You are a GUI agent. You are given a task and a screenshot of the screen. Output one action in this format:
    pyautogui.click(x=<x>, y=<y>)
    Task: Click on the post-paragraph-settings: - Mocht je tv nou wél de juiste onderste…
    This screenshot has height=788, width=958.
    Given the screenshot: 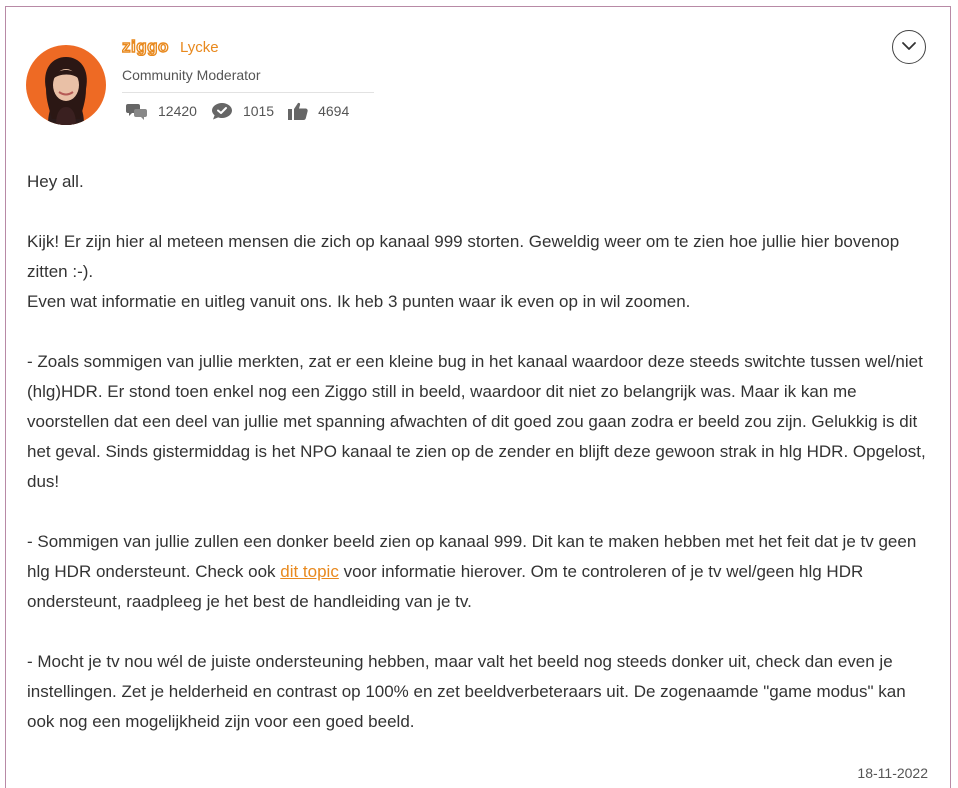 What is the action you would take?
    pyautogui.click(x=466, y=691)
    